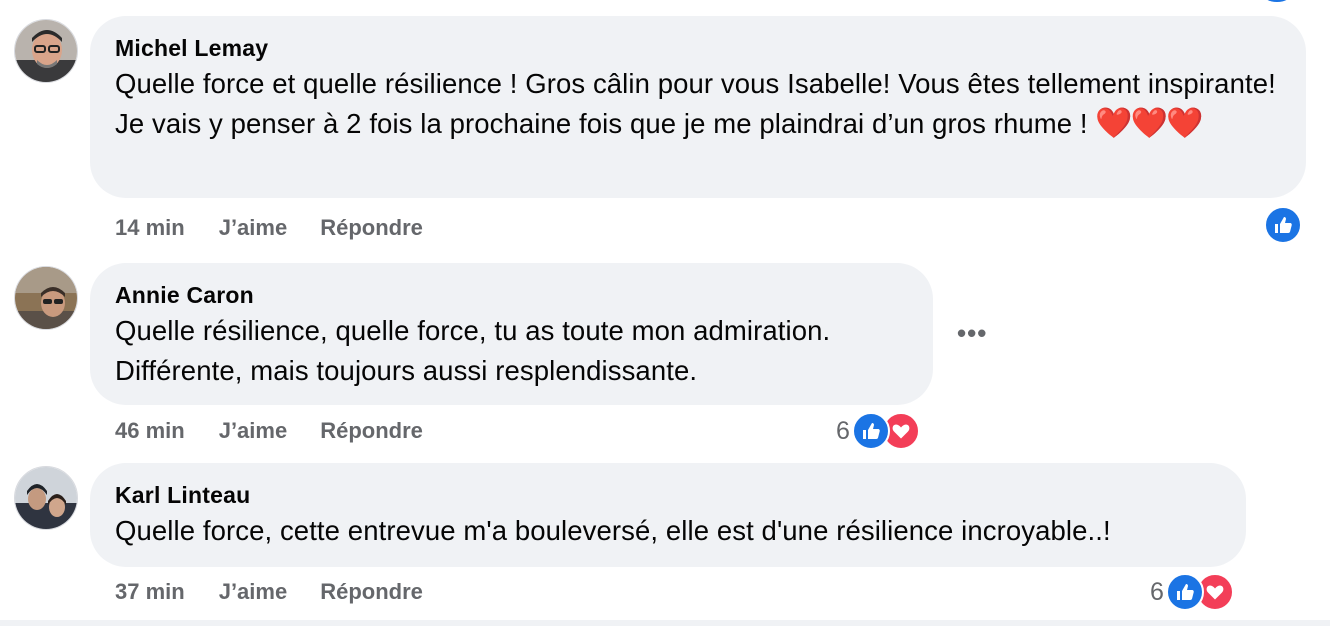 The width and height of the screenshot is (1330, 626). What do you see at coordinates (150, 431) in the screenshot?
I see `comment-timestamp: 46 min` at bounding box center [150, 431].